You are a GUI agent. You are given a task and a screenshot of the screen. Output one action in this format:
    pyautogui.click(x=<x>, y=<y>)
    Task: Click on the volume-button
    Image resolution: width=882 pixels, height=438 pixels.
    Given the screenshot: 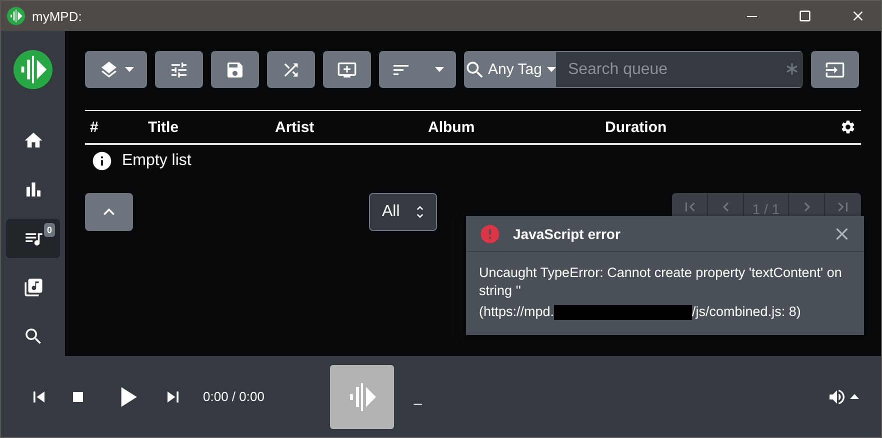 What is the action you would take?
    pyautogui.click(x=843, y=396)
    